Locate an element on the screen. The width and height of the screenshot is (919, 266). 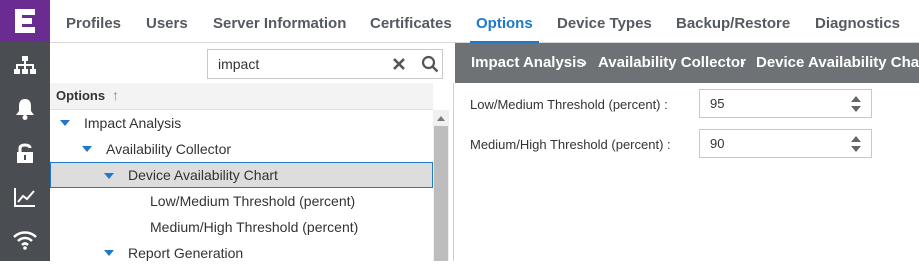
tree-item-label: Device Availability Chart is located at coordinates (203, 175).